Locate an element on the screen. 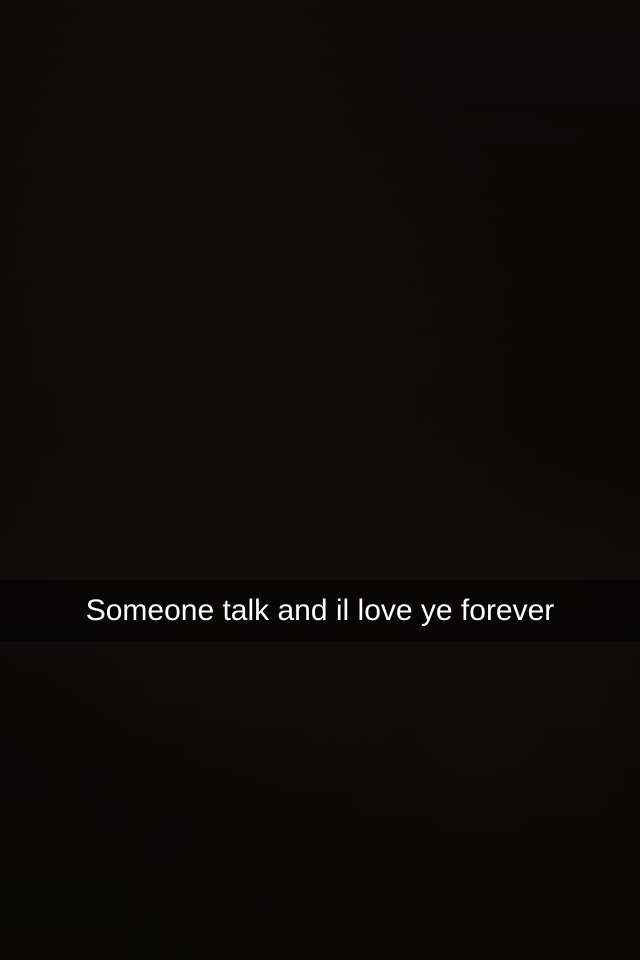 This screenshot has height=960, width=640. caption-text: Someone talk and il love ye forever is located at coordinates (320, 610).